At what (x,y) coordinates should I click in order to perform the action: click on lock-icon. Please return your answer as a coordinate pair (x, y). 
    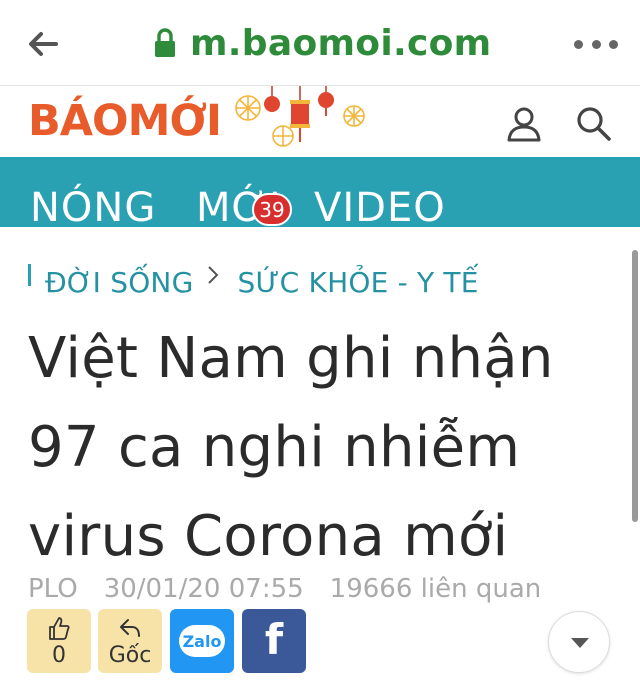
    Looking at the image, I should click on (165, 42).